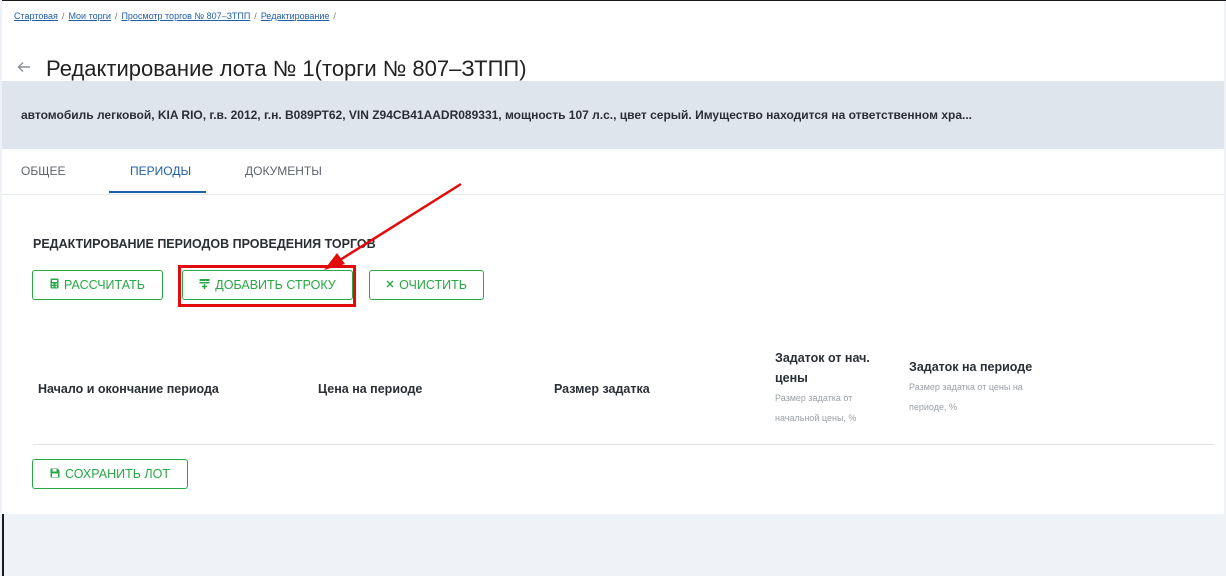  I want to click on save-lot-label: СОХРАНИТЬ ЛОТ, so click(117, 474).